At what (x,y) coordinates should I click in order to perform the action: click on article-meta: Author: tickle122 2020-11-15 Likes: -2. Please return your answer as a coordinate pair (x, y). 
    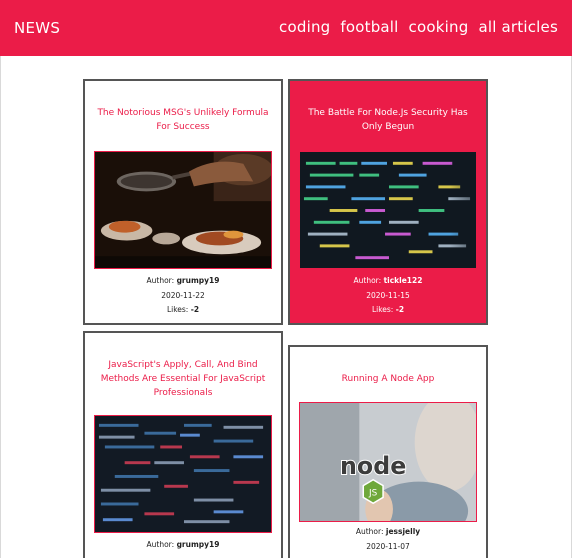
    Looking at the image, I should click on (388, 296).